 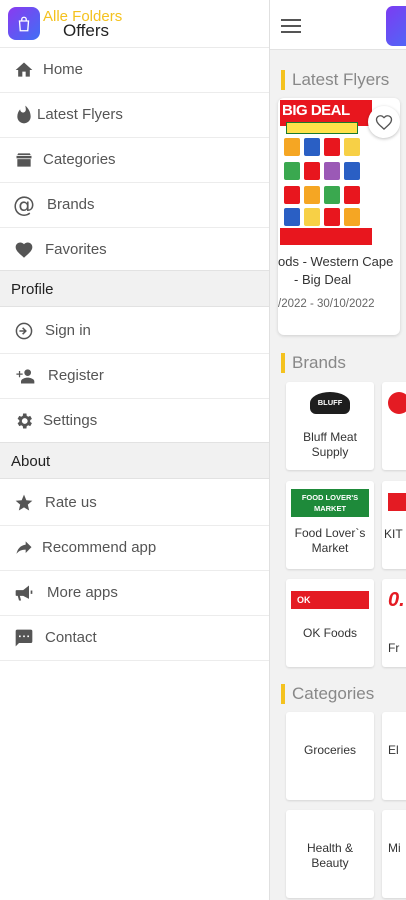 I want to click on drawer-item-label: Brands, so click(x=71, y=204).